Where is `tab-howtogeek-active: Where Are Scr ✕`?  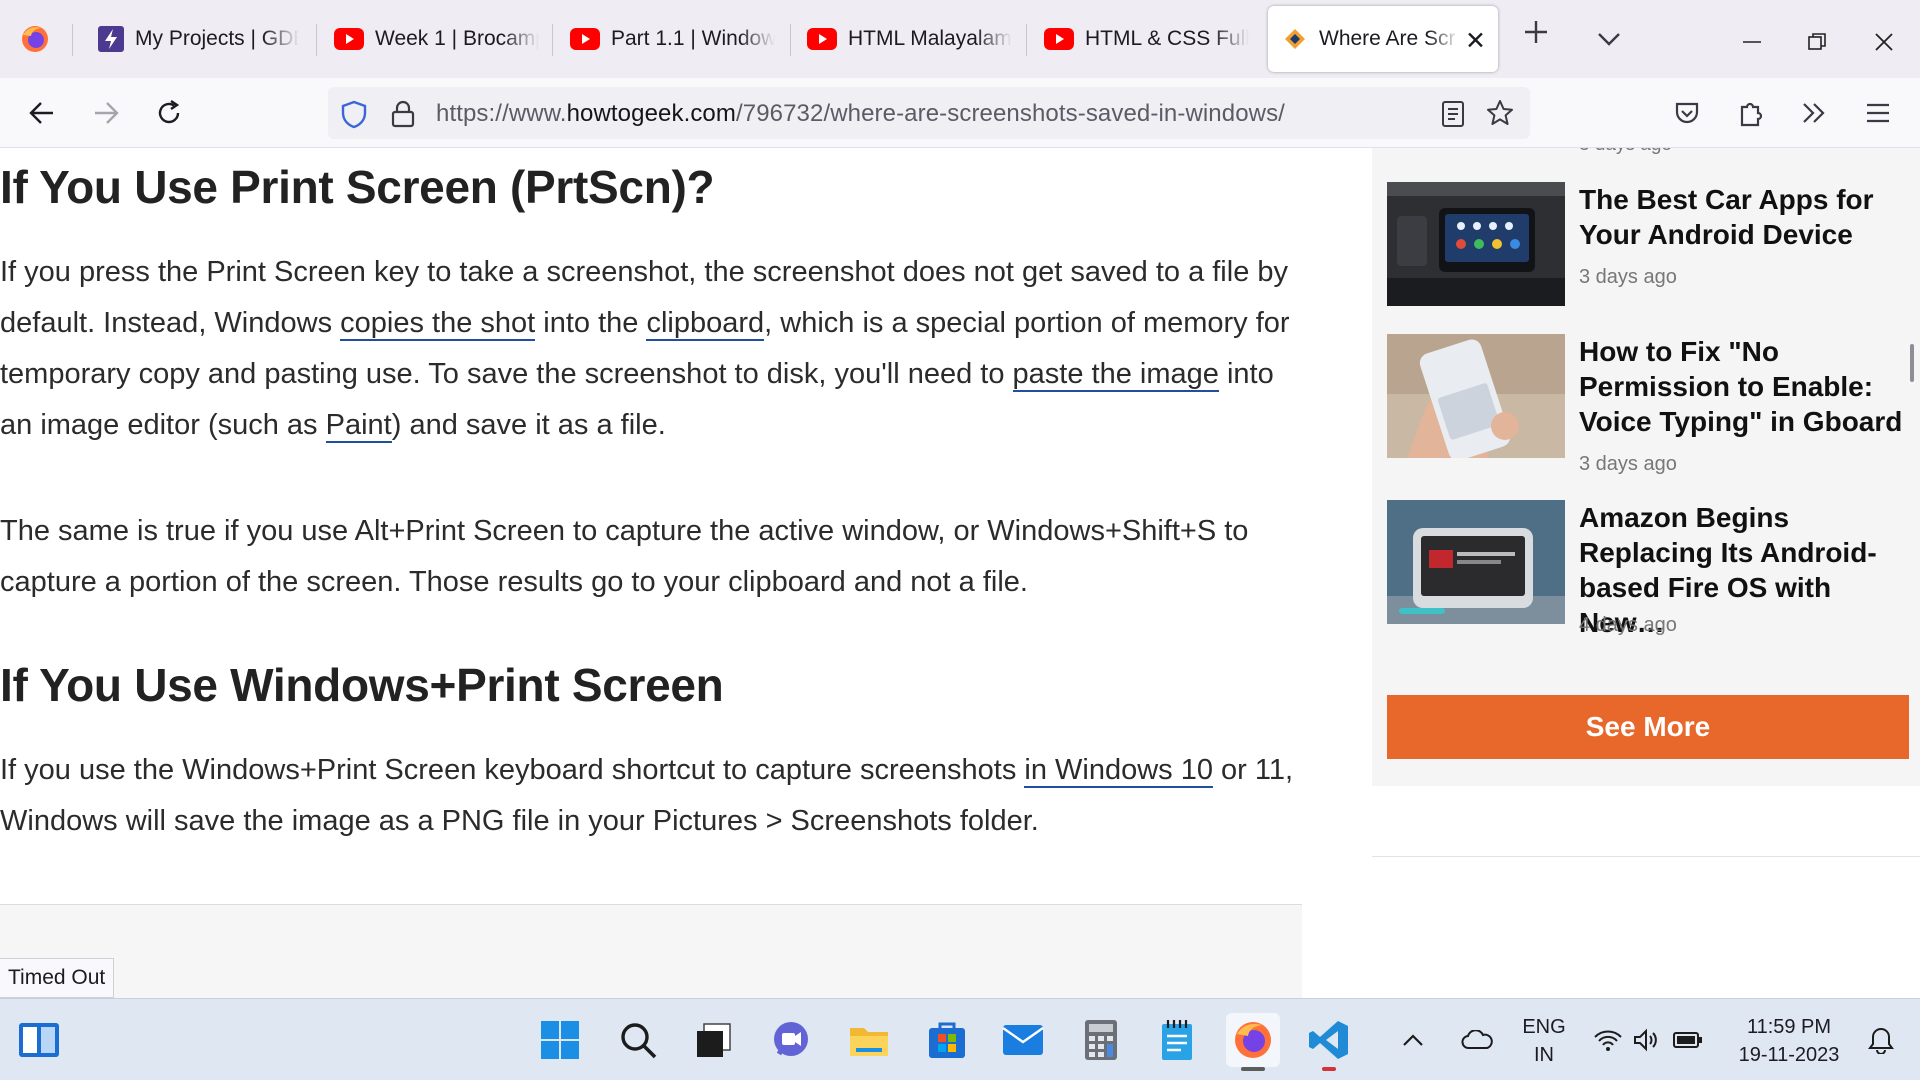 tab-howtogeek-active: Where Are Scr ✕ is located at coordinates (1383, 39).